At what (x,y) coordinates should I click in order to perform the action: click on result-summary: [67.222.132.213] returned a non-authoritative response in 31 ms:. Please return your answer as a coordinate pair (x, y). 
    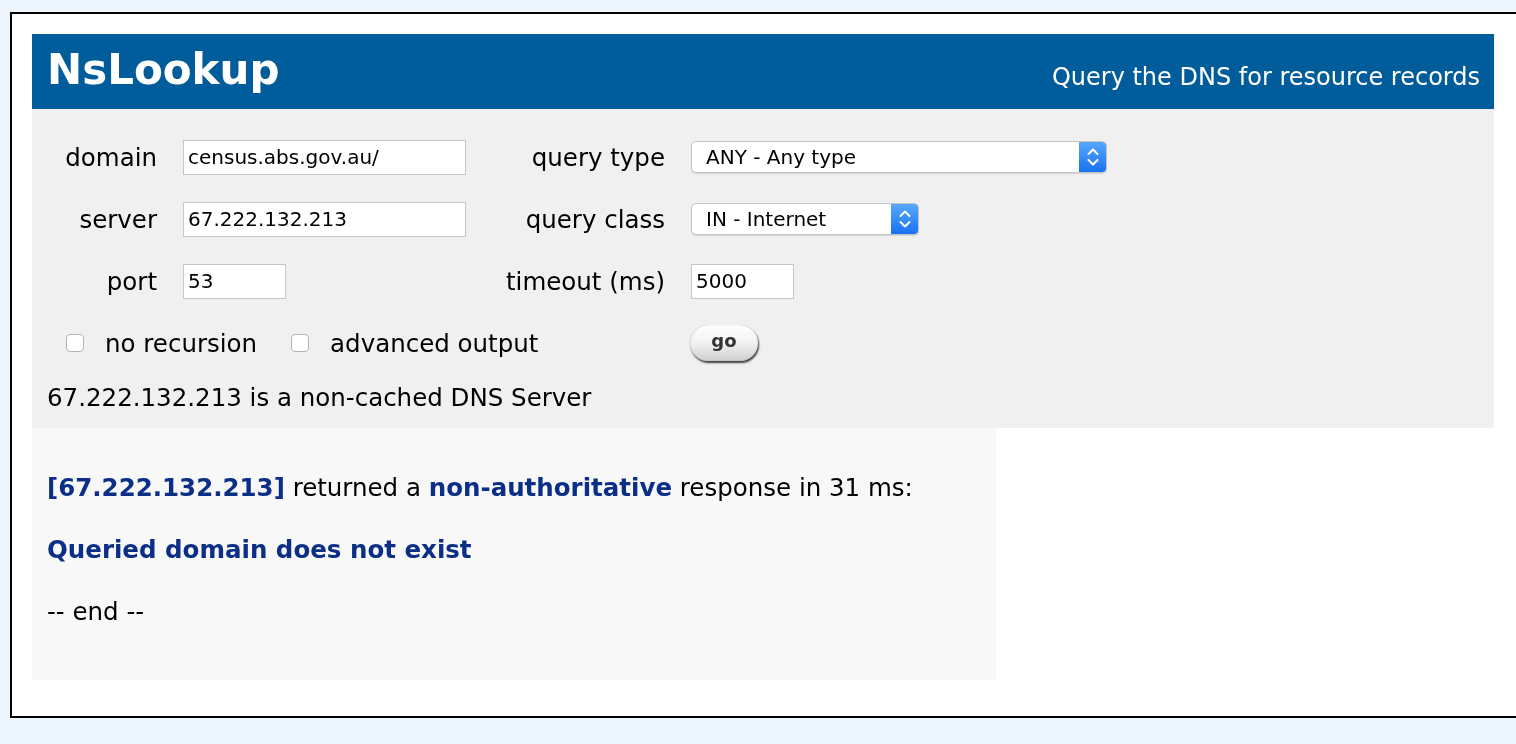
    Looking at the image, I should click on (480, 487).